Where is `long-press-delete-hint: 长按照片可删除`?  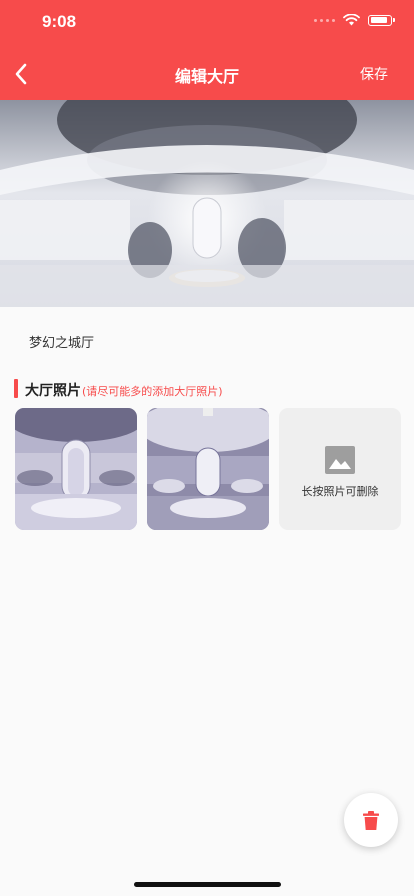 long-press-delete-hint: 长按照片可删除 is located at coordinates (340, 491).